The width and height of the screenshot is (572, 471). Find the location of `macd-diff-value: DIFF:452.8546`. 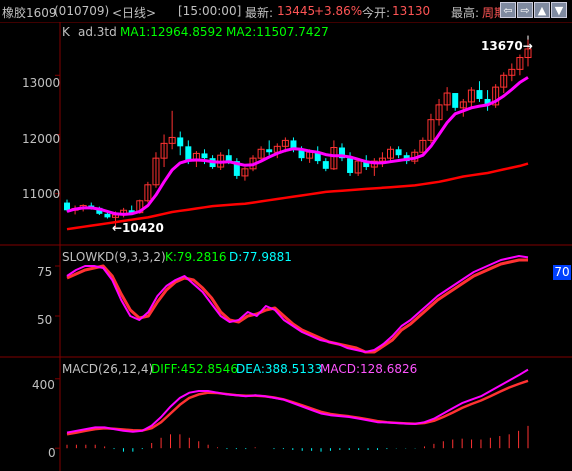

macd-diff-value: DIFF:452.8546 is located at coordinates (194, 369).